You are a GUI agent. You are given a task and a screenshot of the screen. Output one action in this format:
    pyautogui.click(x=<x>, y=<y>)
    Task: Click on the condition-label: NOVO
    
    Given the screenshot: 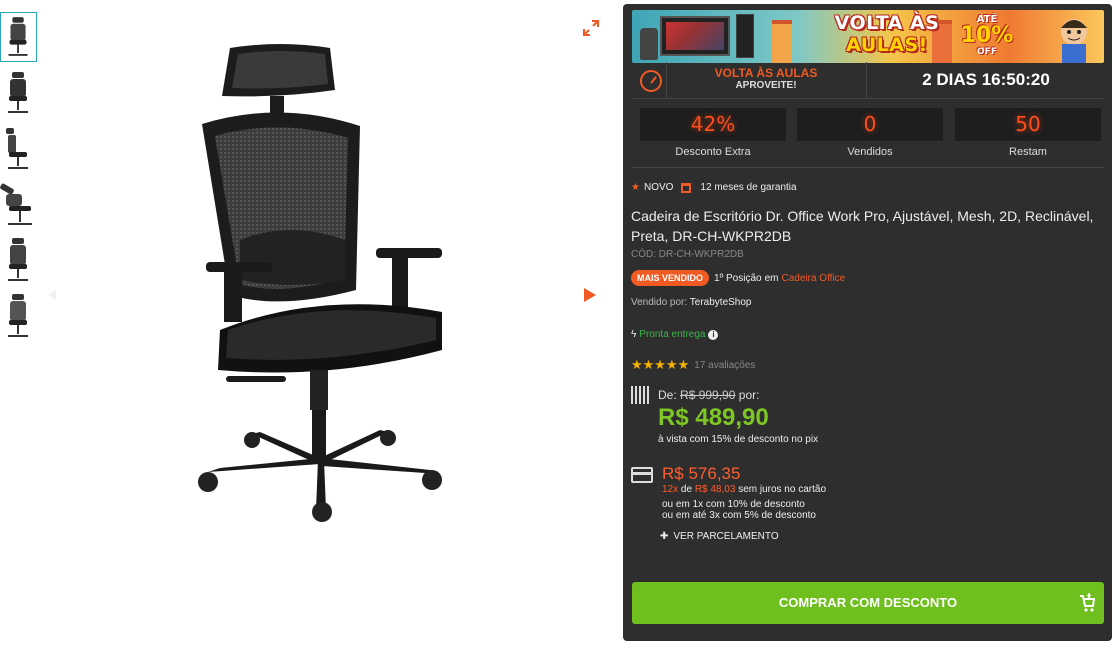 What is the action you would take?
    pyautogui.click(x=658, y=187)
    